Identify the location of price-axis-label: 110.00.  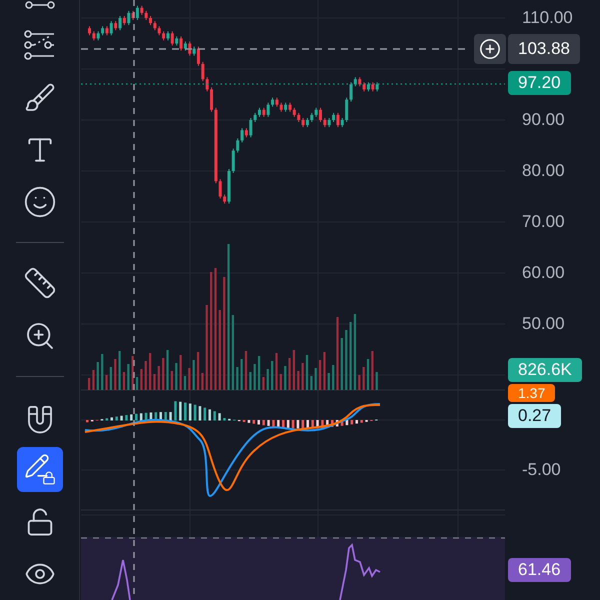
(547, 18).